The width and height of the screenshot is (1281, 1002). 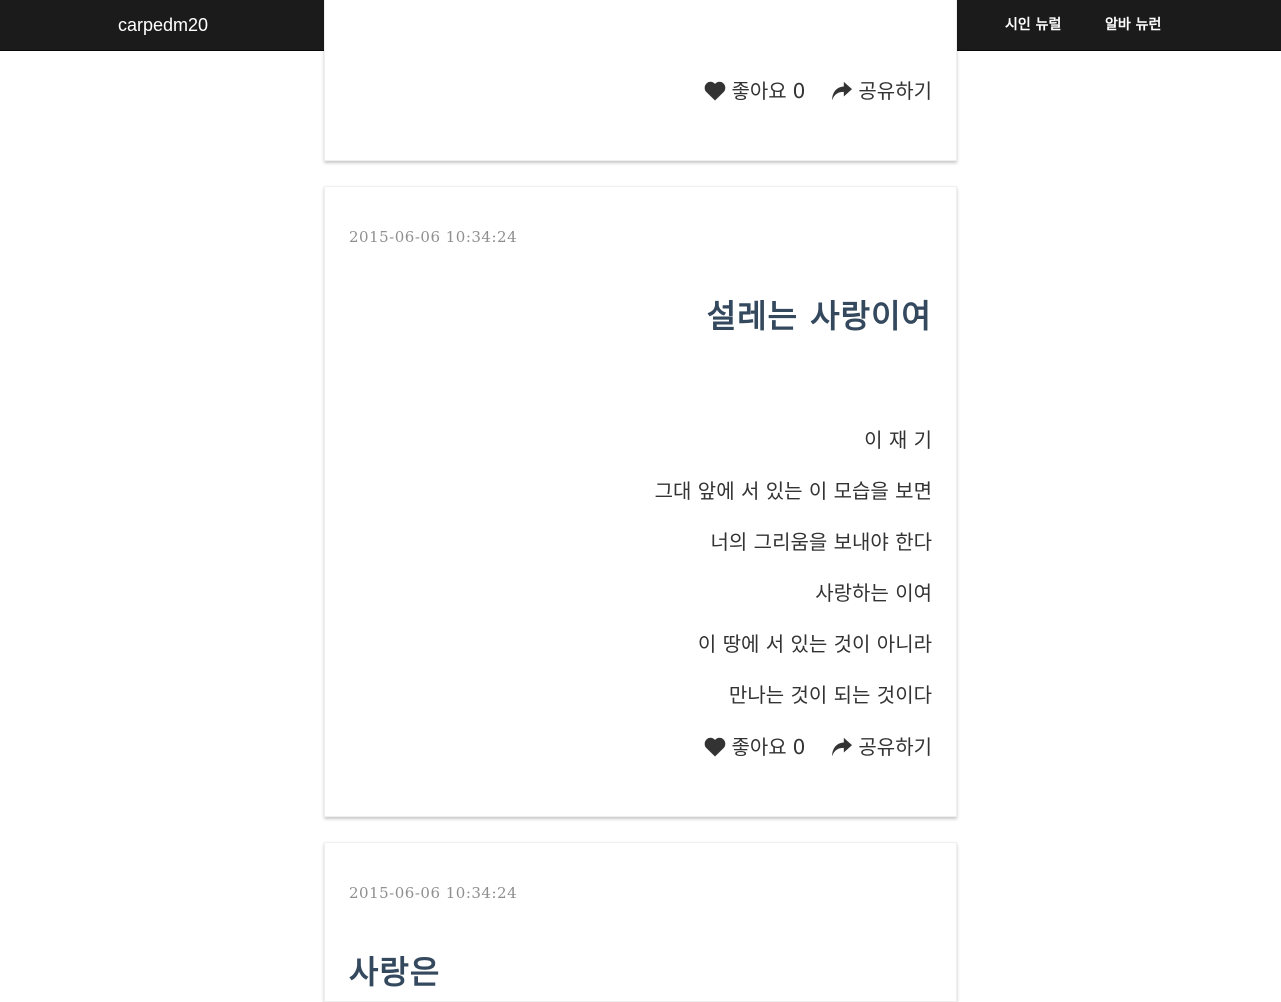 What do you see at coordinates (640, 922) in the screenshot?
I see `post-card: 2015-06-06 10:34:24 사랑은` at bounding box center [640, 922].